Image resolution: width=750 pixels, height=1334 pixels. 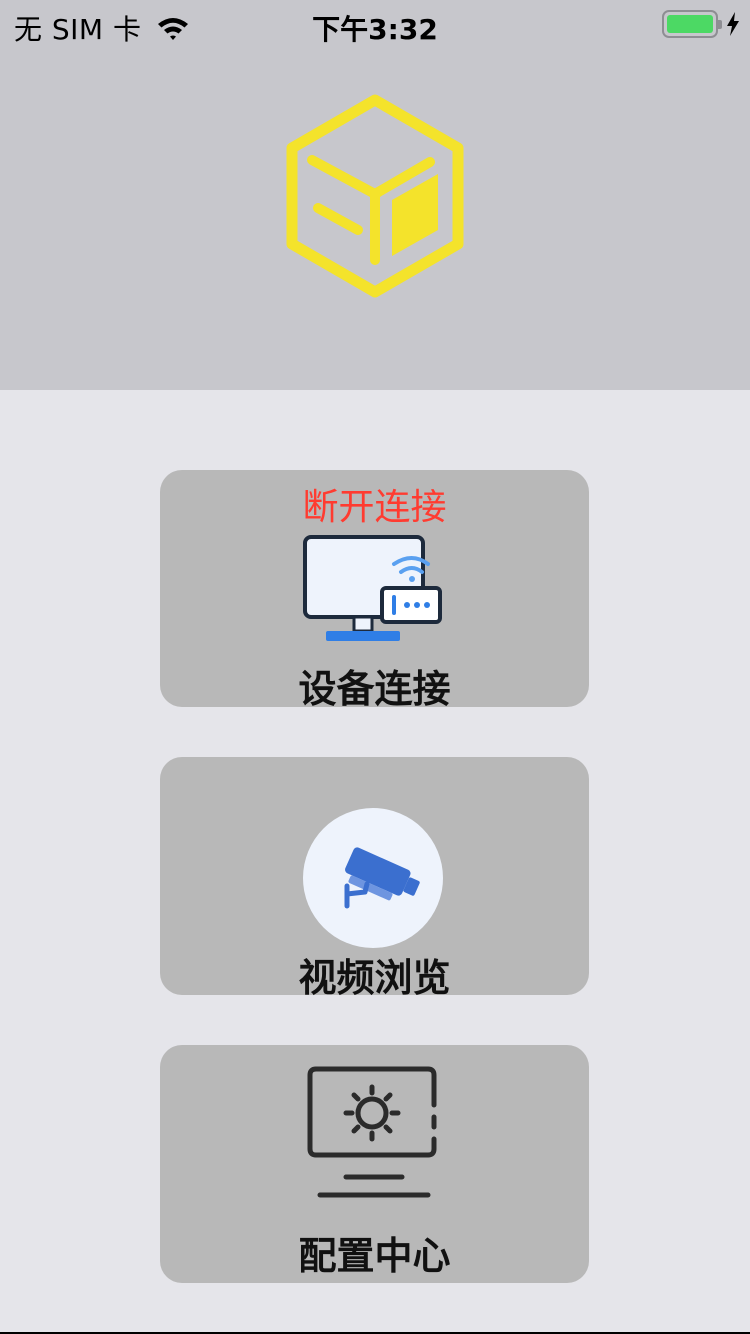 I want to click on monitor-router-icon, so click(x=372, y=588).